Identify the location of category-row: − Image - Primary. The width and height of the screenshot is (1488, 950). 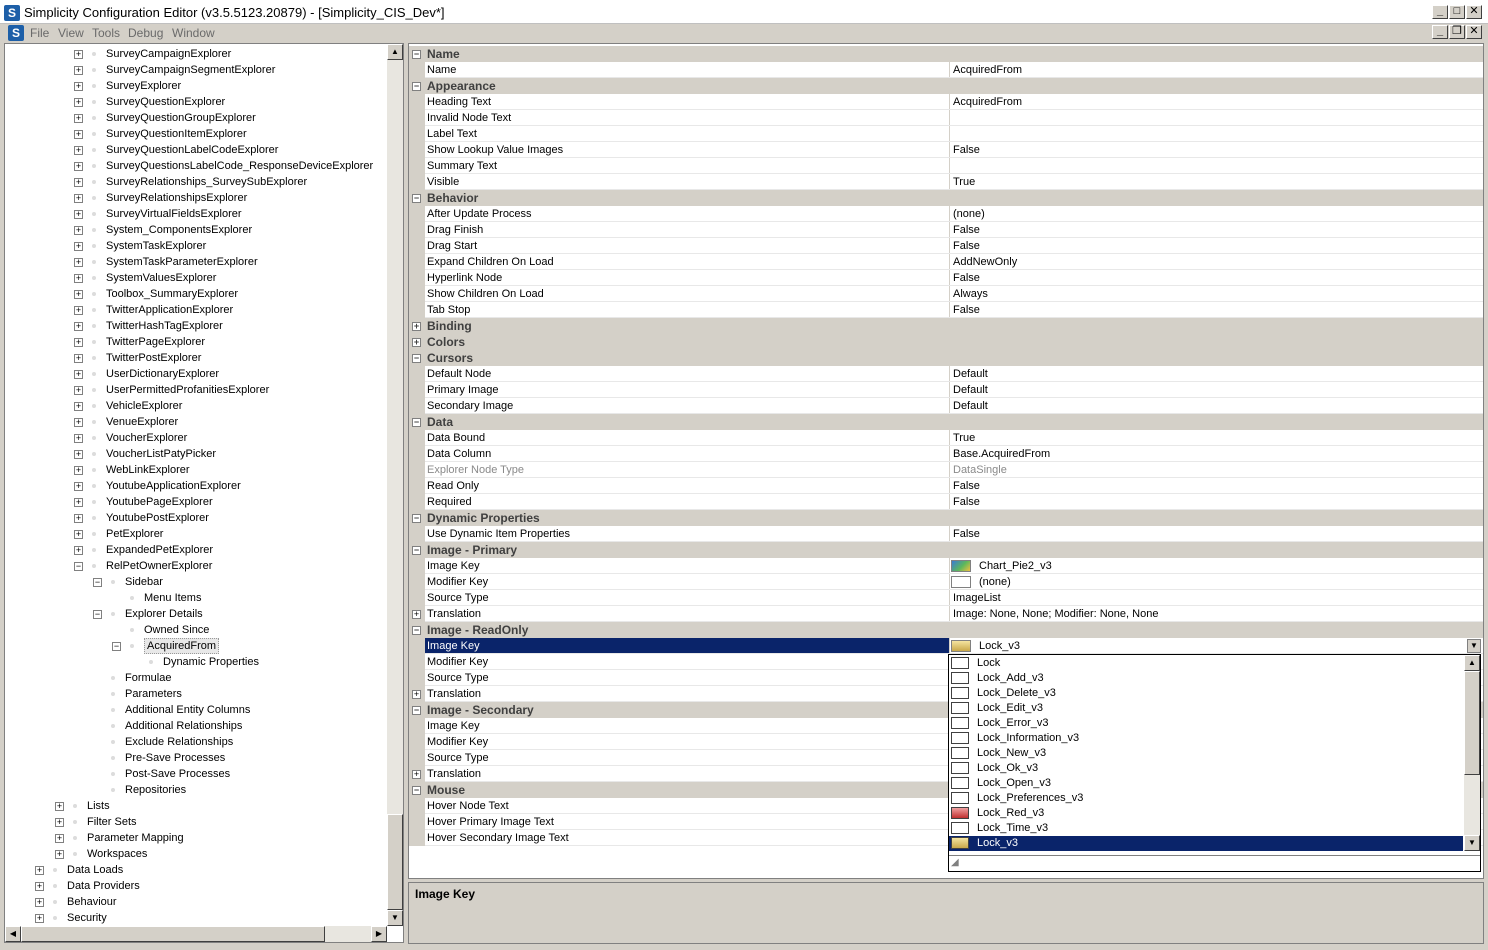
(946, 550).